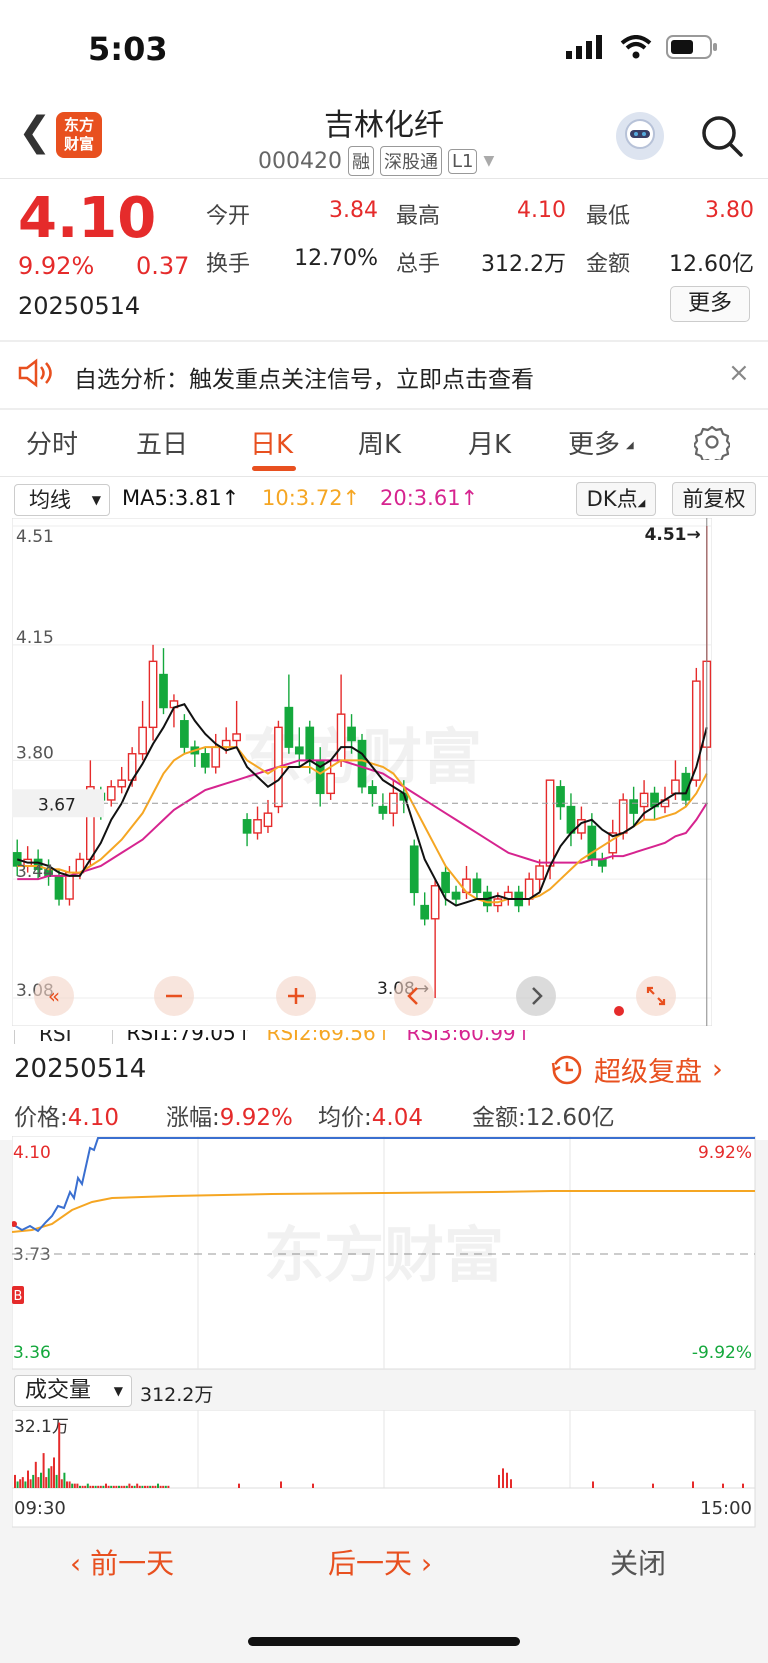 This screenshot has height=1663, width=768. I want to click on fullscreen-icon, so click(656, 998).